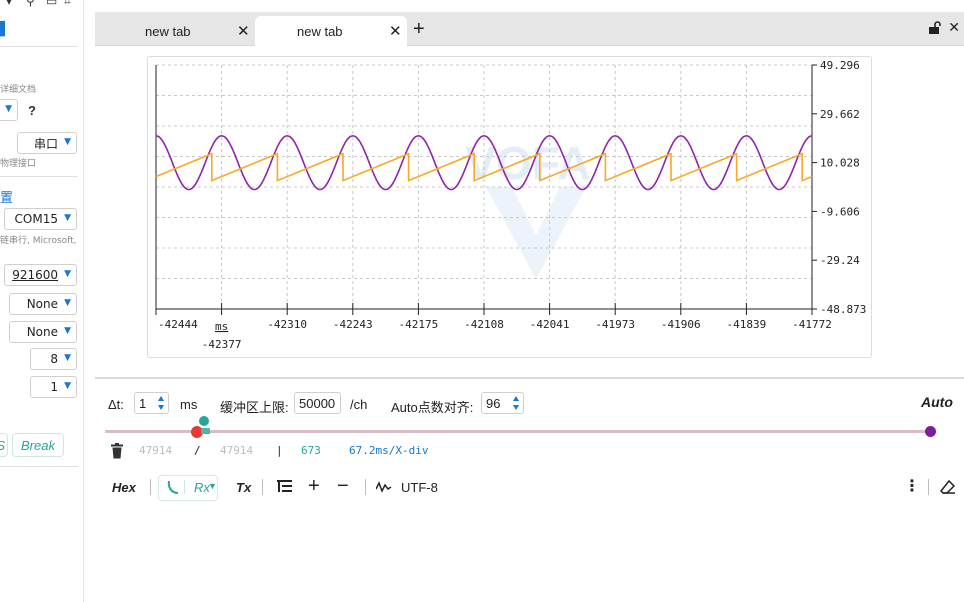  What do you see at coordinates (359, 404) in the screenshot?
I see `buffer-unit: /ch` at bounding box center [359, 404].